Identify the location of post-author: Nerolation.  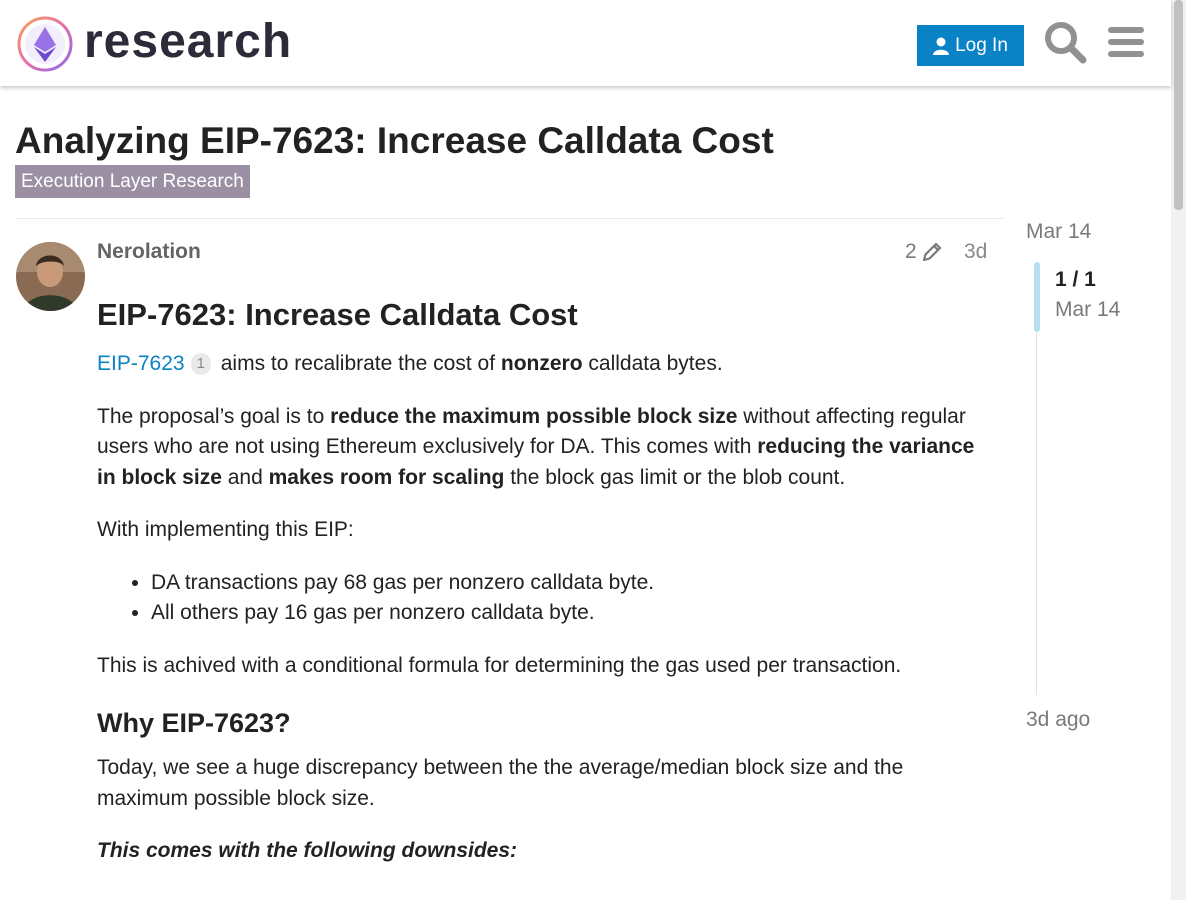
(149, 252).